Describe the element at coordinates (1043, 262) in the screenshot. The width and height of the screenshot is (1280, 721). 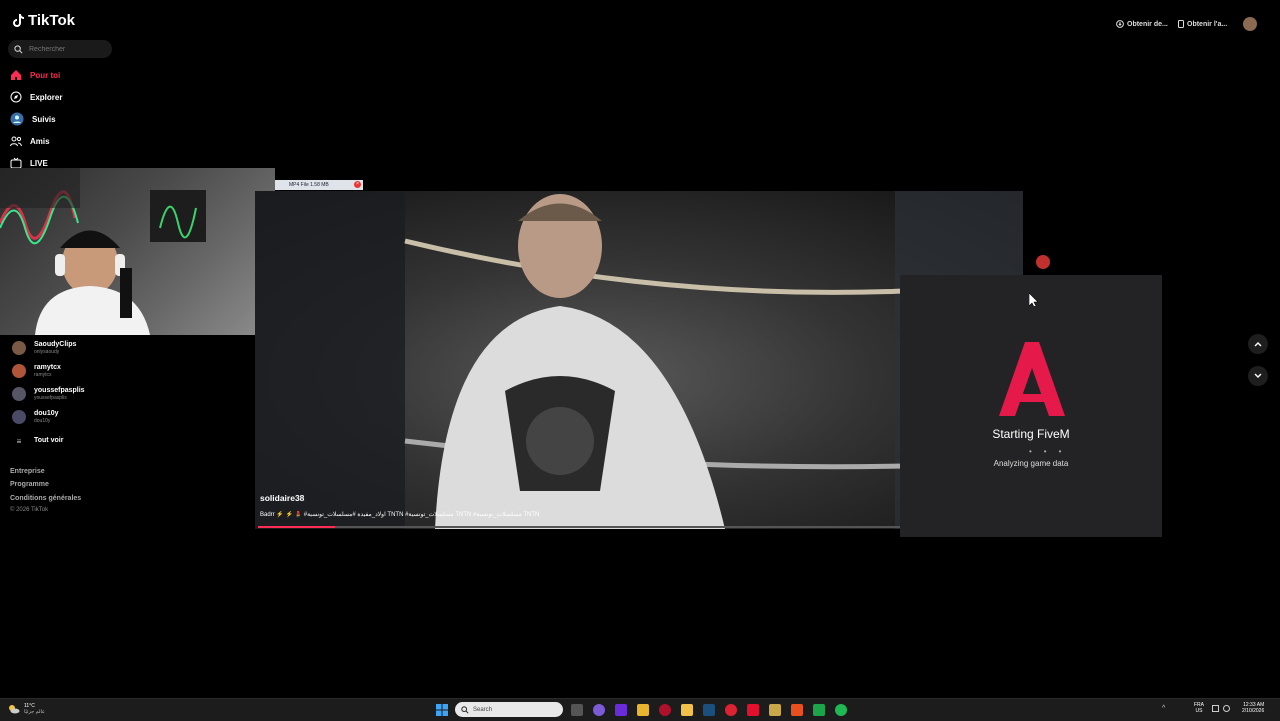
I see `fivem-small-icon` at that location.